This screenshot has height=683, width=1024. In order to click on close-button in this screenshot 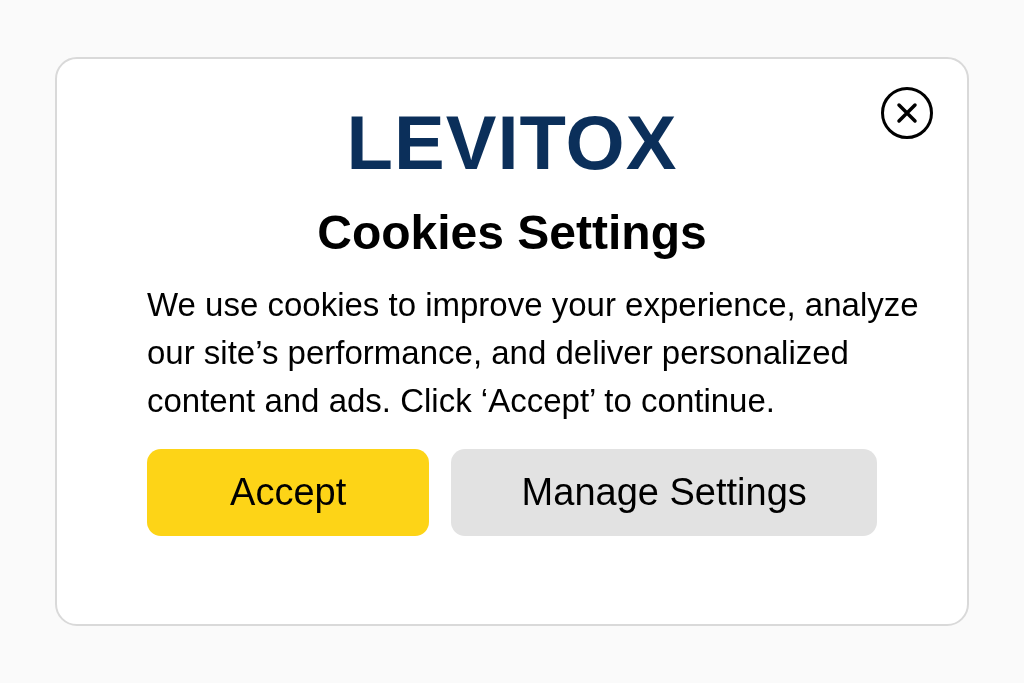, I will do `click(907, 113)`.